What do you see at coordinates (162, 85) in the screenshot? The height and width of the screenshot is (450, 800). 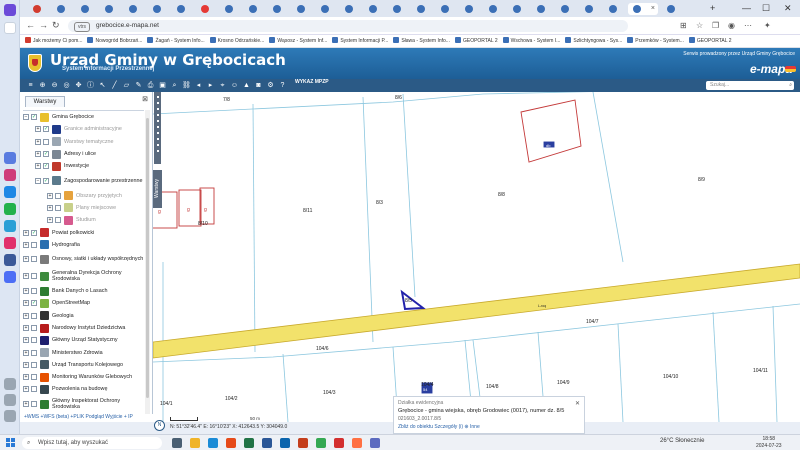 I see `save-icon: ▣` at bounding box center [162, 85].